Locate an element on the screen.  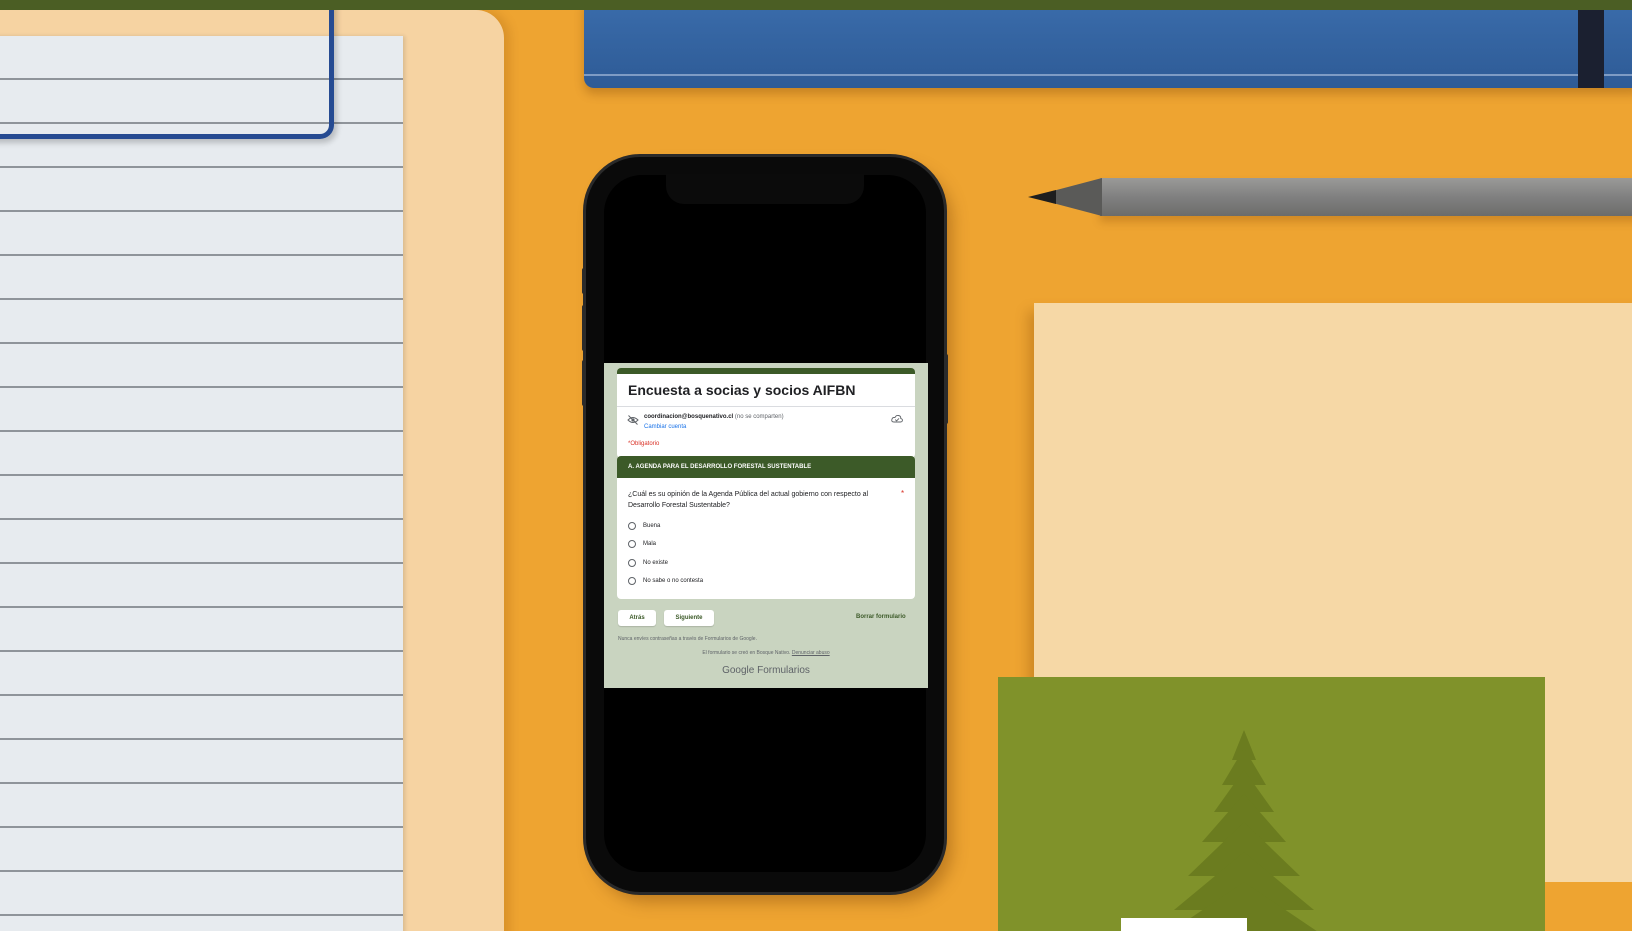
option-label: No sabe o no contesta is located at coordinates (673, 581).